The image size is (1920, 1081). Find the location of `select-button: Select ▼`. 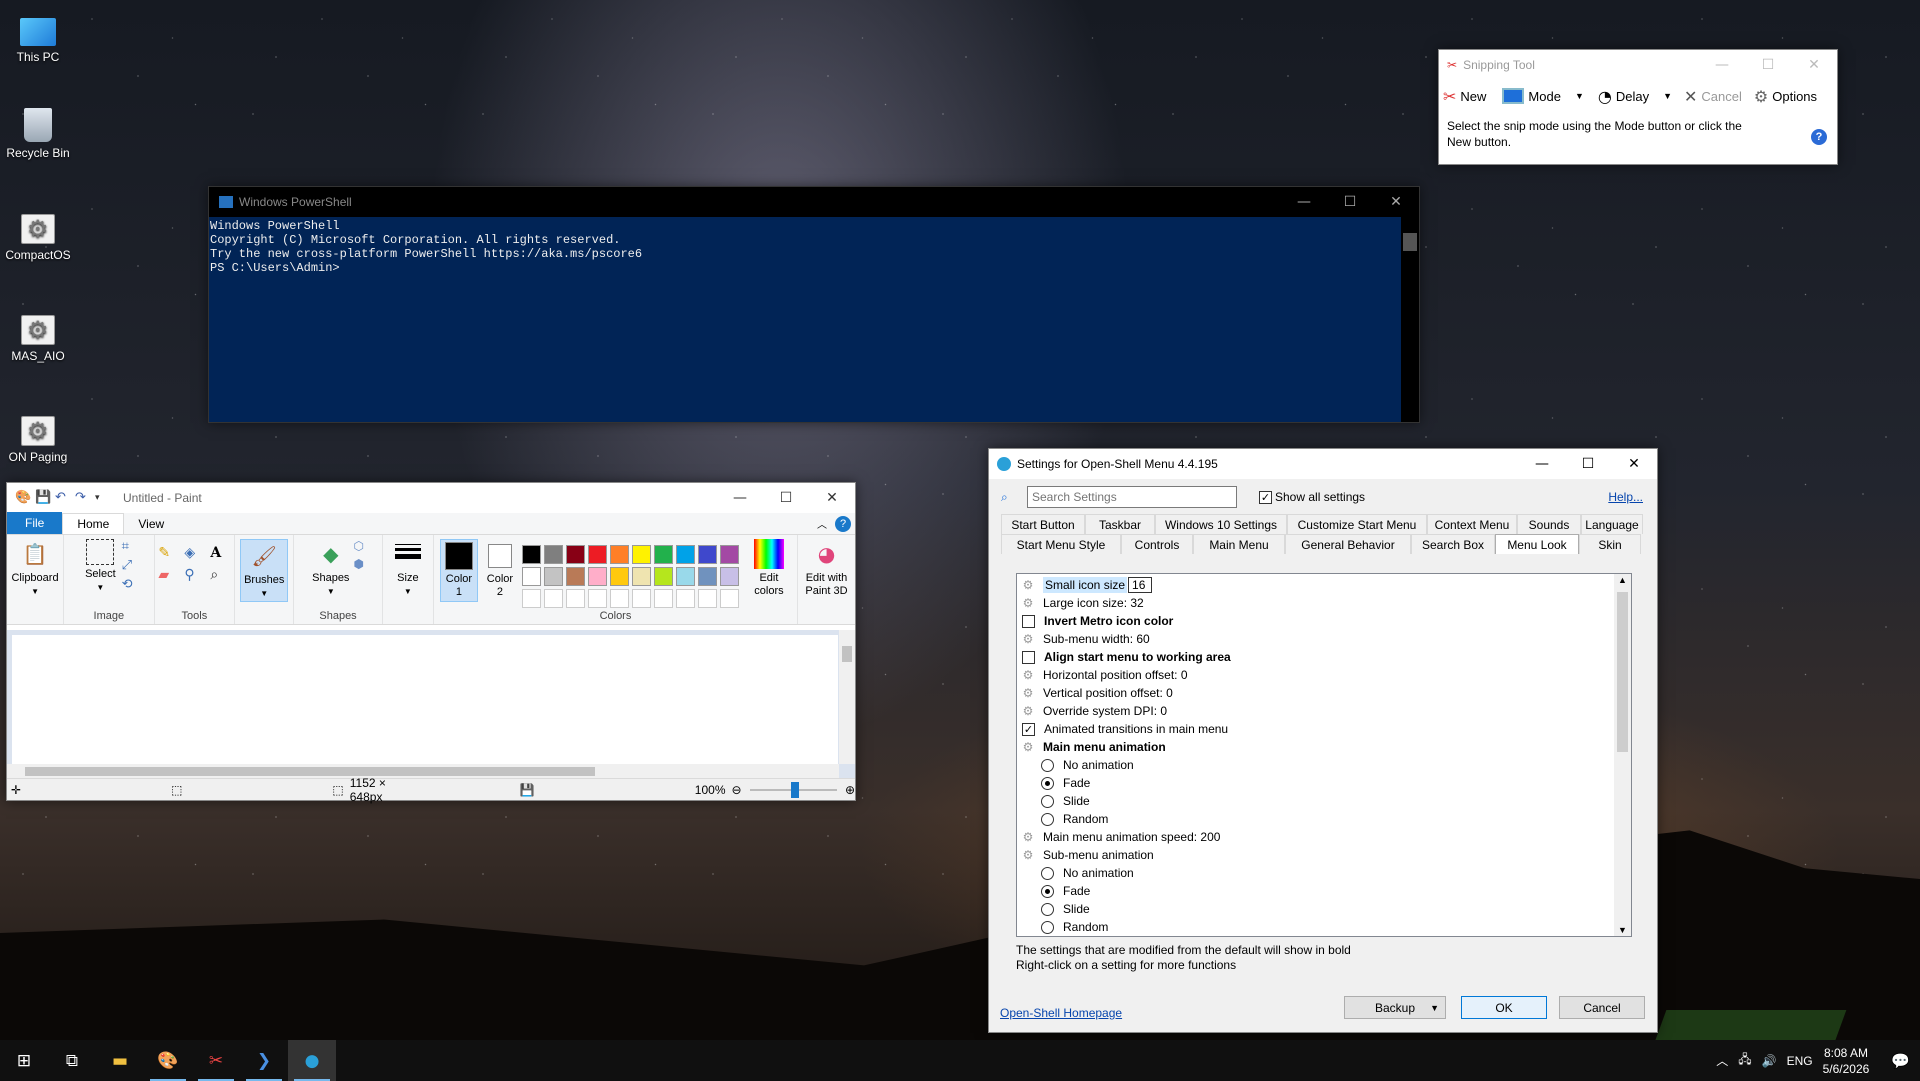

select-button: Select ▼ is located at coordinates (100, 566).